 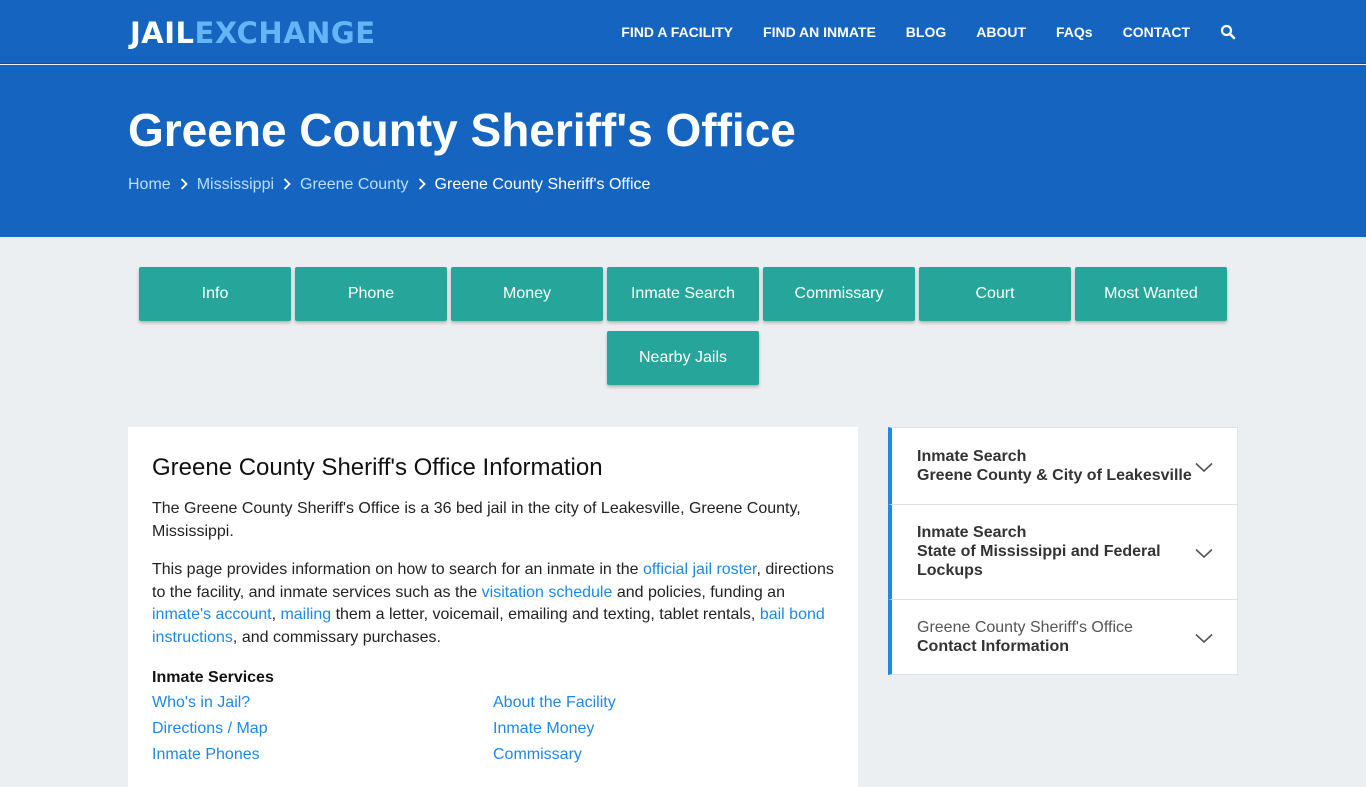 What do you see at coordinates (213, 677) in the screenshot?
I see `services-title: Inmate Services` at bounding box center [213, 677].